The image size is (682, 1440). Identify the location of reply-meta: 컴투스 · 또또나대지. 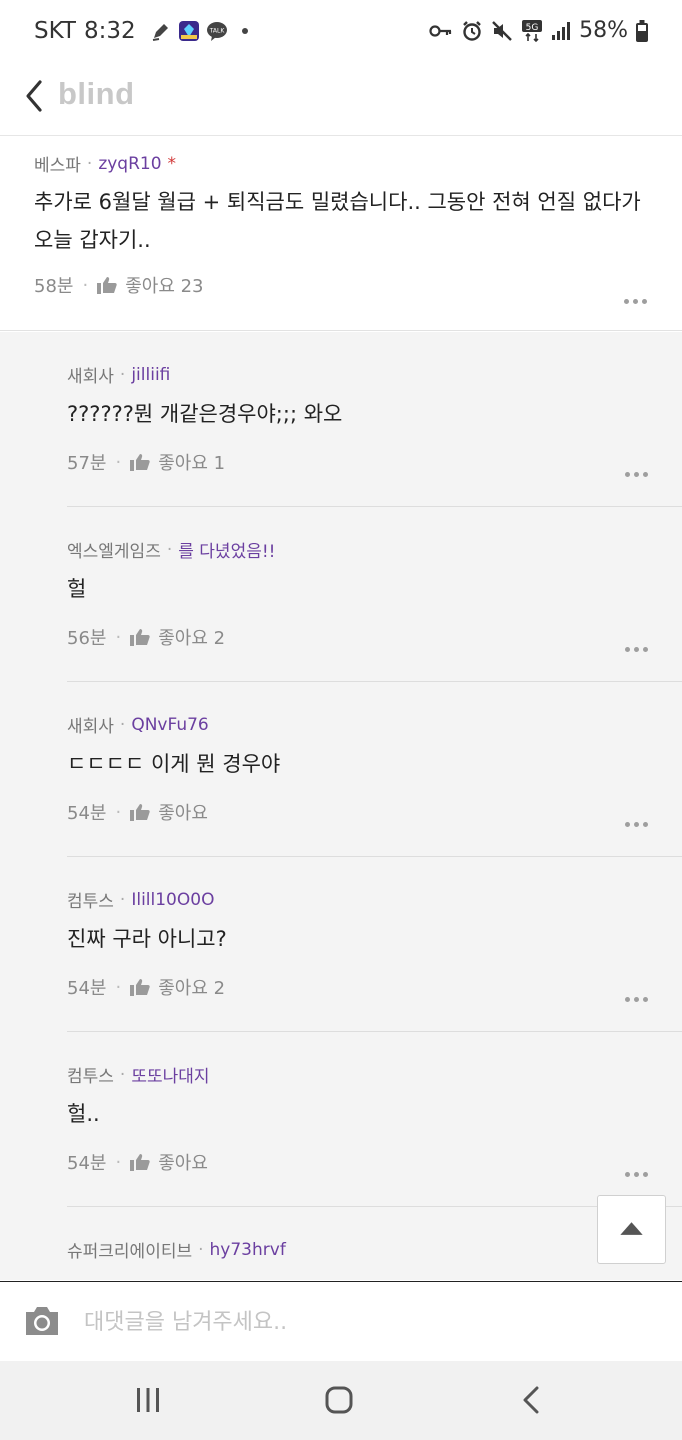
(138, 1075).